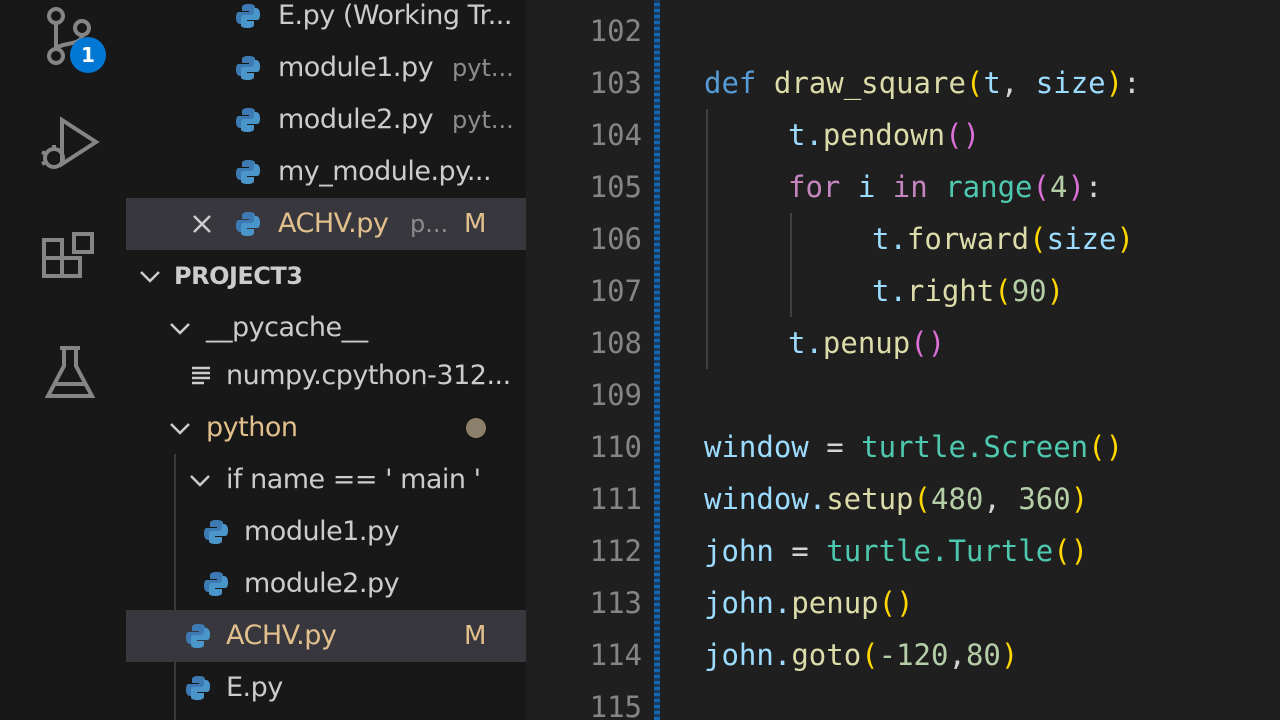  I want to click on extensions-icon, so click(70, 260).